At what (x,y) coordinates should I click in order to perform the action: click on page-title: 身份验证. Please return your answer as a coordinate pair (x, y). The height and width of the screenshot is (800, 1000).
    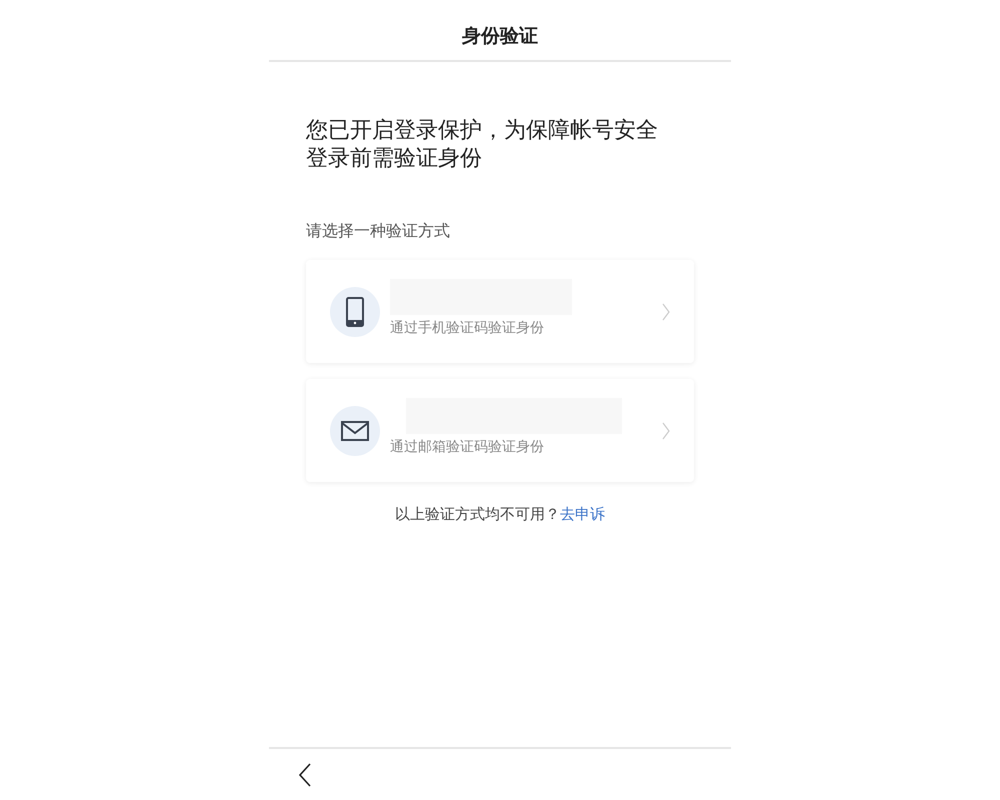
    Looking at the image, I should click on (500, 36).